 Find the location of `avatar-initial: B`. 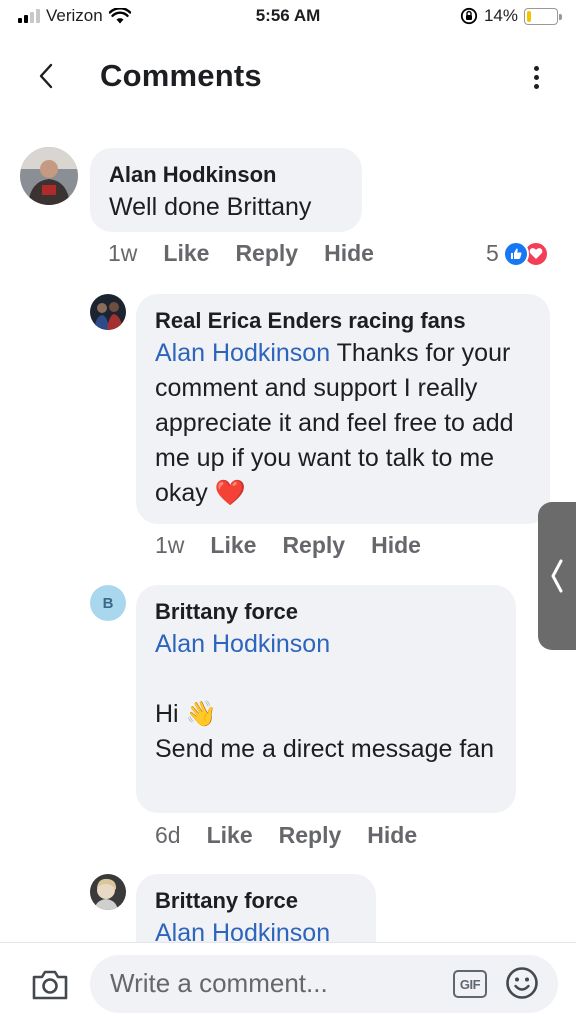

avatar-initial: B is located at coordinates (108, 603).